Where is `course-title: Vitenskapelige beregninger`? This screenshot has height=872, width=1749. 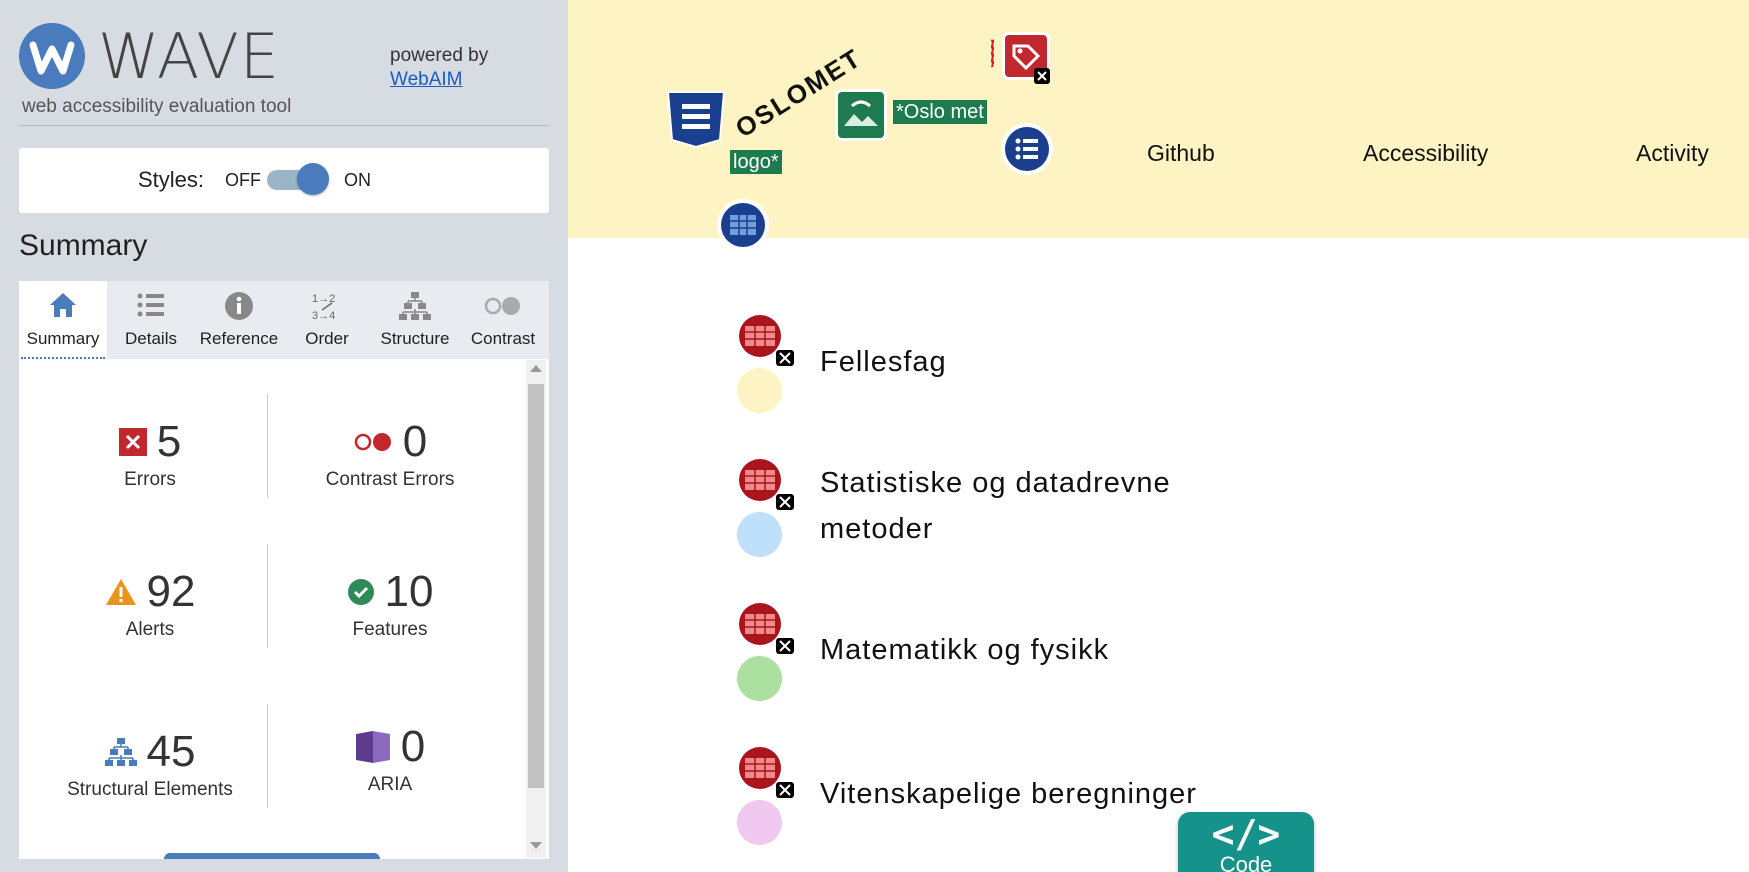 course-title: Vitenskapelige beregninger is located at coordinates (1008, 794).